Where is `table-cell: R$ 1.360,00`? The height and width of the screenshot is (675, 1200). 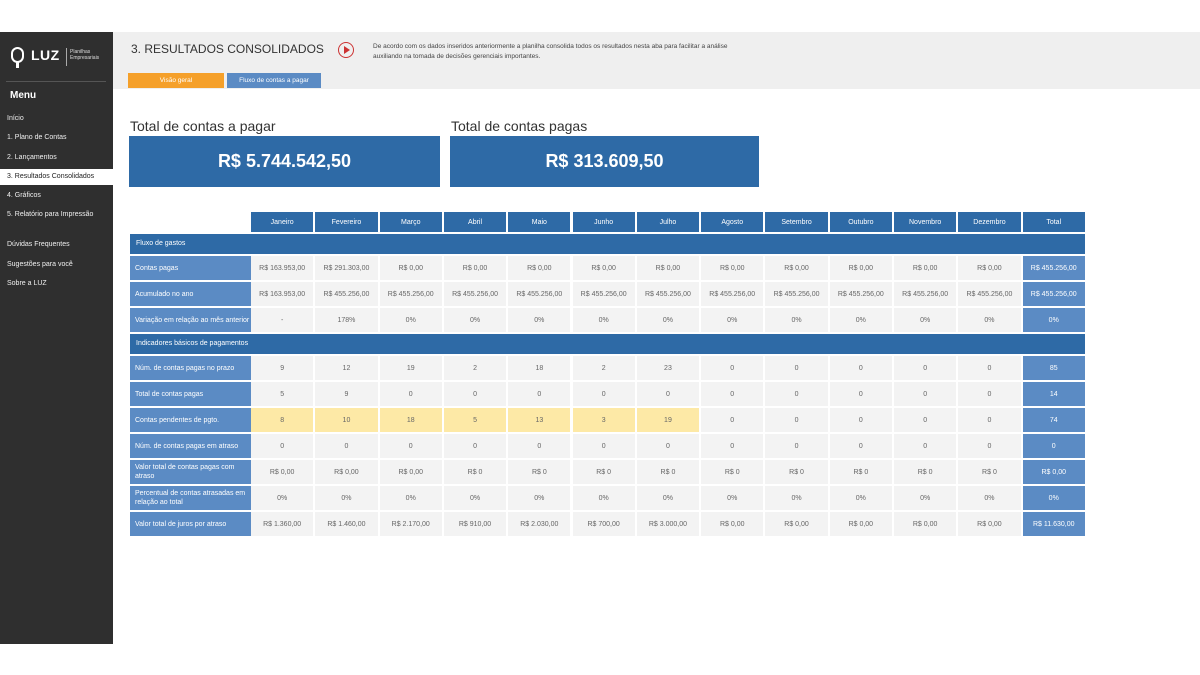
table-cell: R$ 1.360,00 is located at coordinates (282, 524).